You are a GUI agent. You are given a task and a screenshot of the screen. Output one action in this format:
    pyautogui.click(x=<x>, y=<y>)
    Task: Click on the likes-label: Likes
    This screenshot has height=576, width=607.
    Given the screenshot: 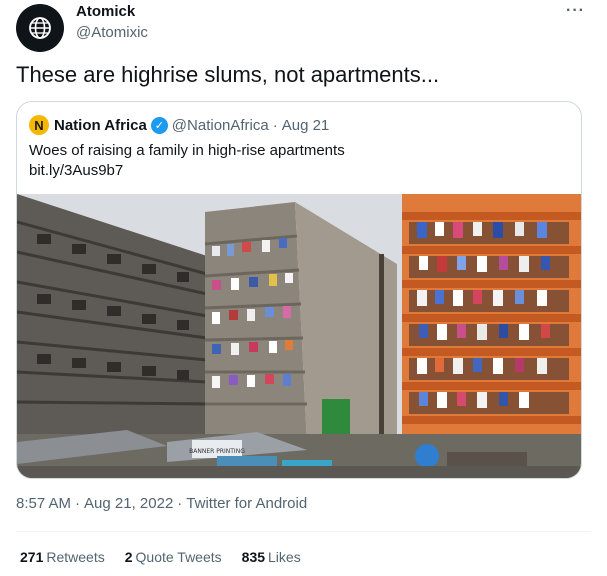 What is the action you would take?
    pyautogui.click(x=284, y=557)
    